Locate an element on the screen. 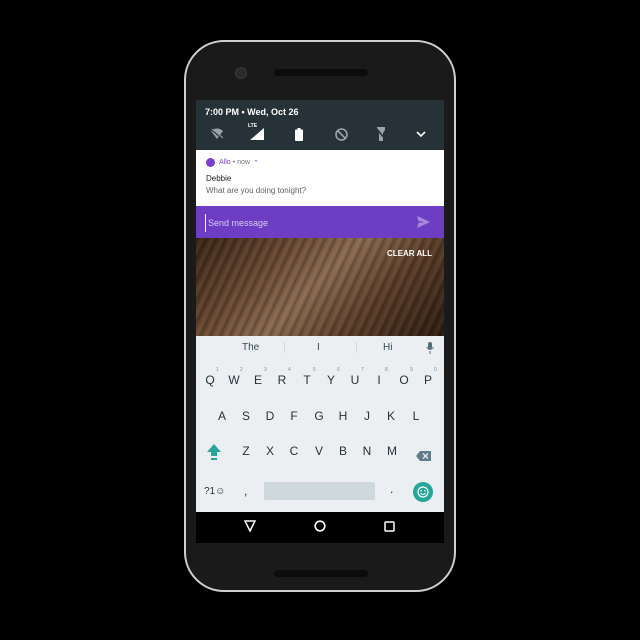  key-hint: 2 is located at coordinates (241, 370).